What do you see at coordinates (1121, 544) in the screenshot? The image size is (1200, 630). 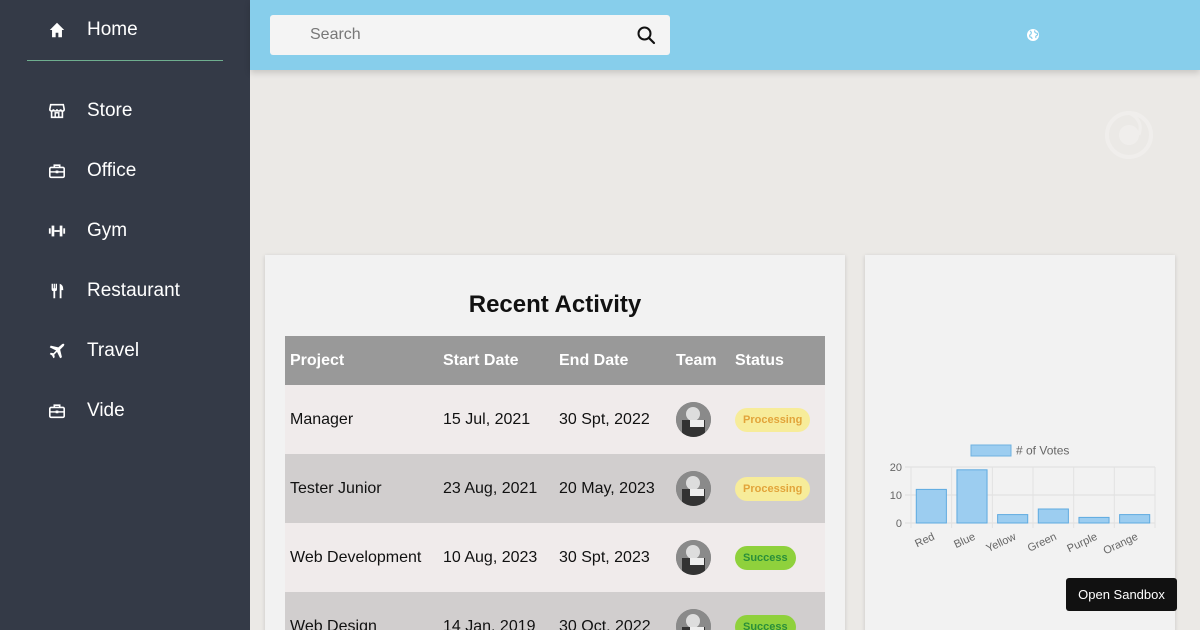 I see `x-tick-label: Orange` at bounding box center [1121, 544].